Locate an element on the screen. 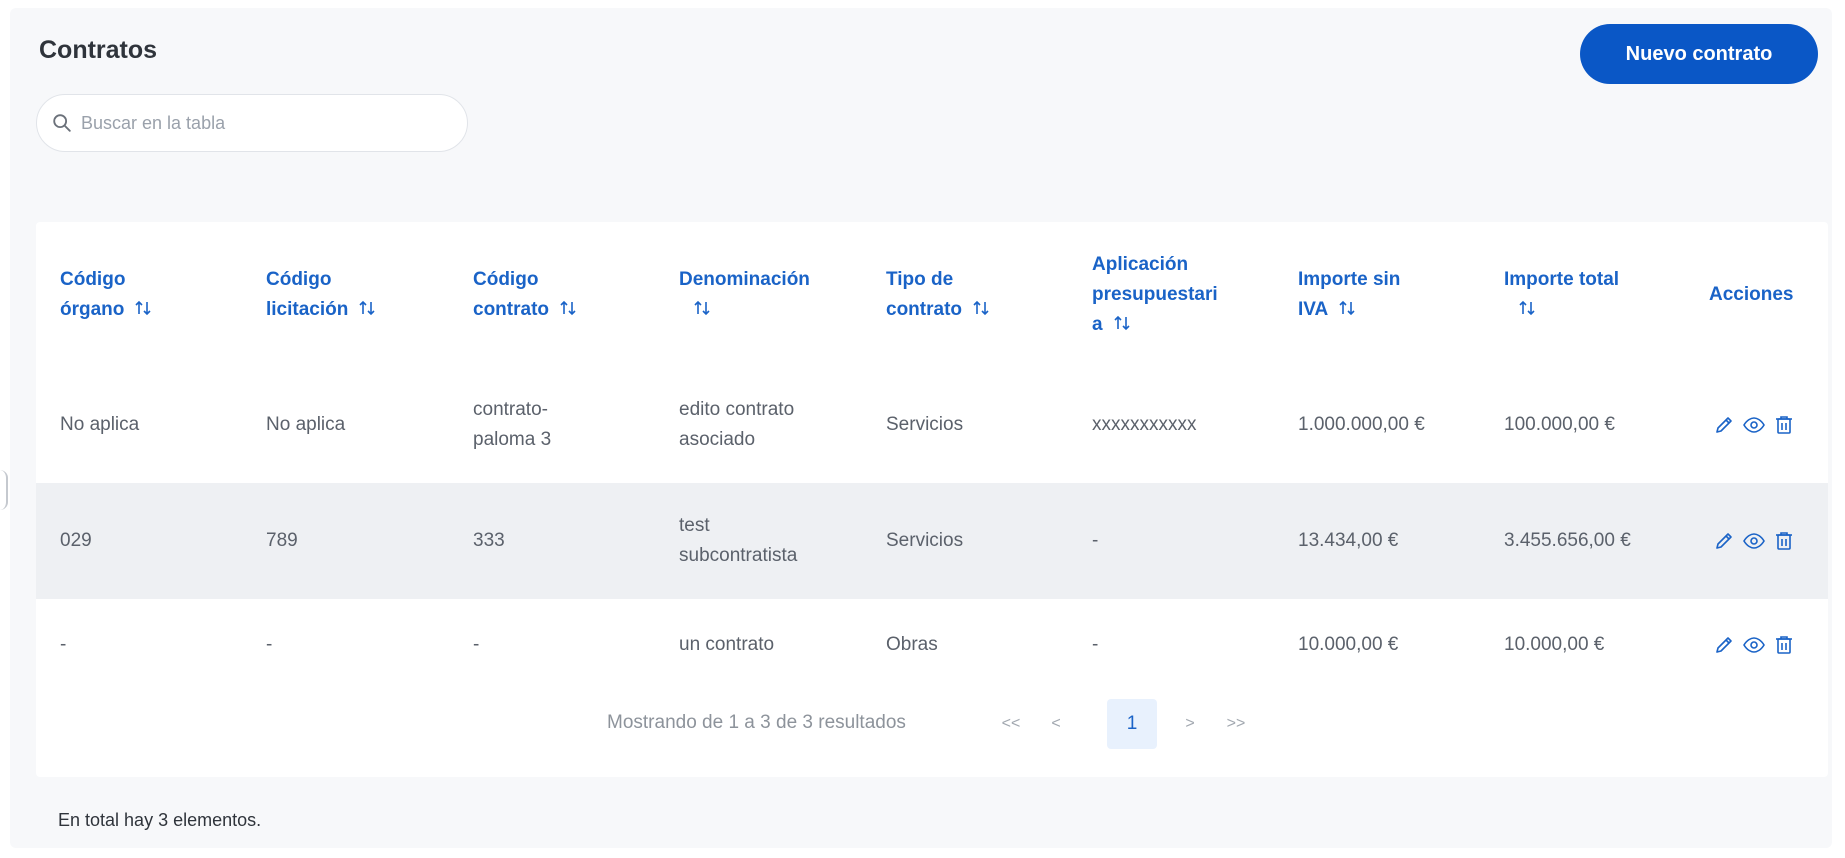 Image resolution: width=1845 pixels, height=858 pixels. column-header-line: Importe total is located at coordinates (1562, 279).